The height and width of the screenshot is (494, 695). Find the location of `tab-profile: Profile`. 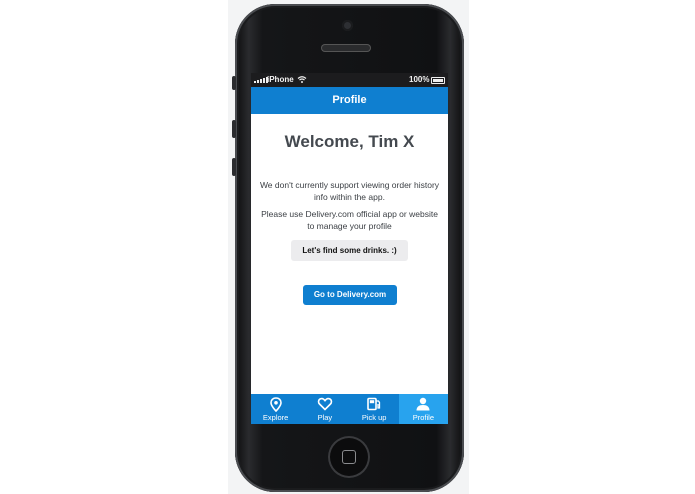

tab-profile: Profile is located at coordinates (423, 409).